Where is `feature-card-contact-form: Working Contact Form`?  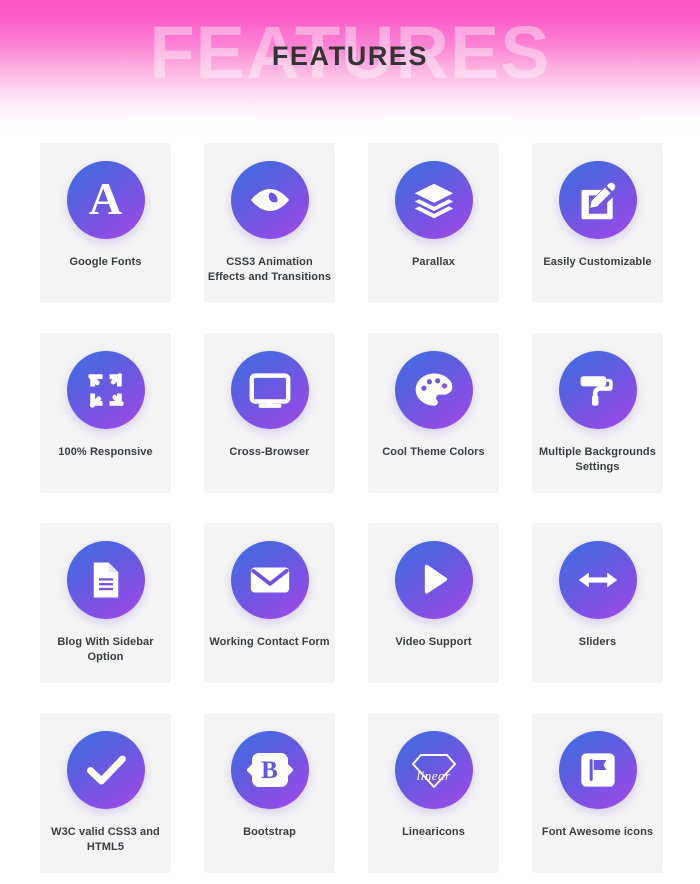 feature-card-contact-form: Working Contact Form is located at coordinates (269, 603).